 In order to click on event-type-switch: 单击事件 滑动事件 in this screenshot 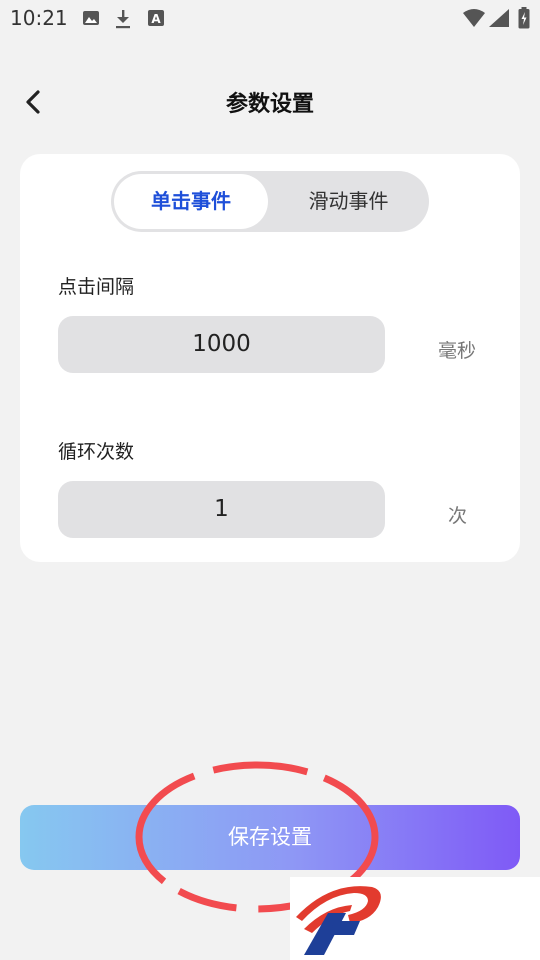, I will do `click(270, 201)`.